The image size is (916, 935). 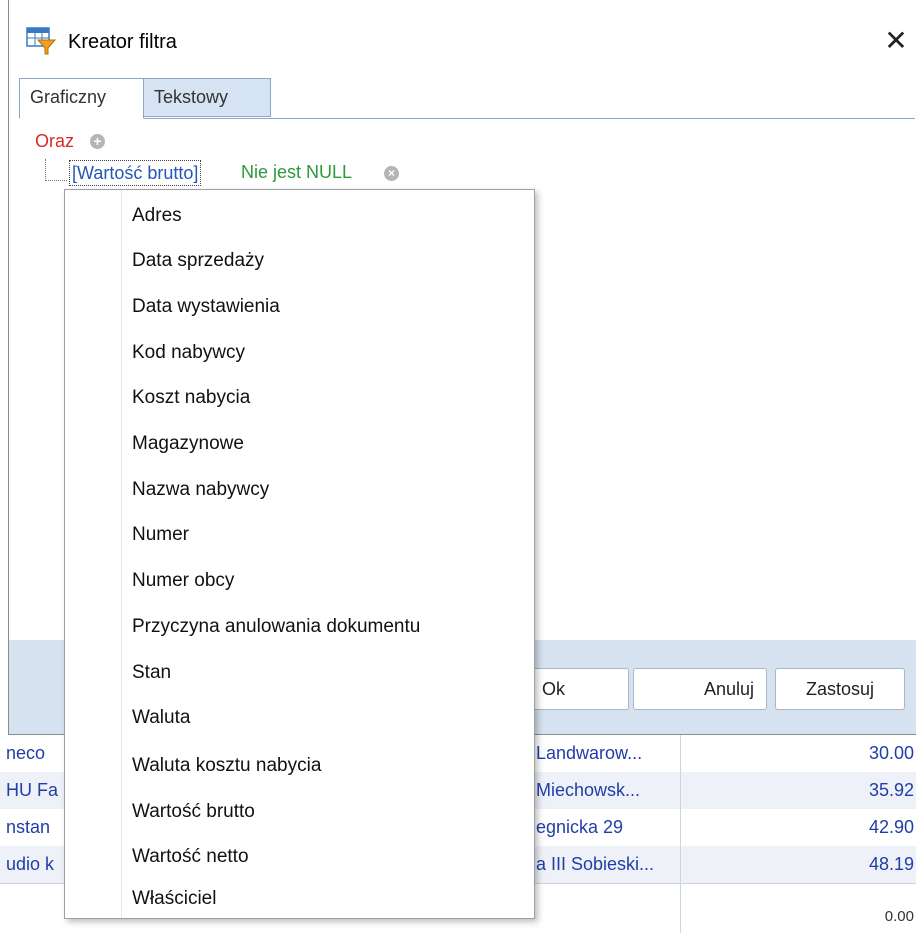 What do you see at coordinates (891, 753) in the screenshot?
I see `grid-cell-amount: 30.00` at bounding box center [891, 753].